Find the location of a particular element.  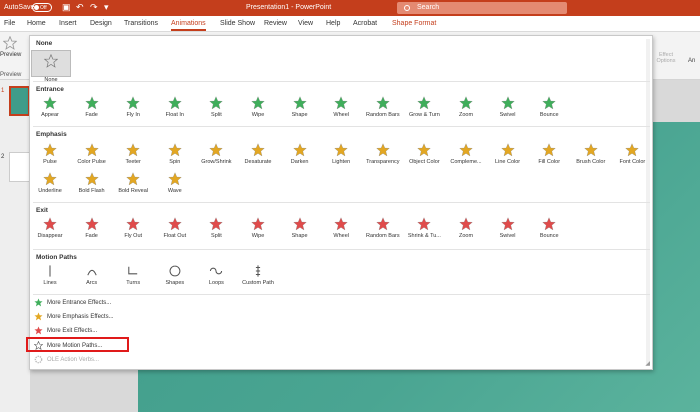

slide-number-1: 1 is located at coordinates (3, 91).